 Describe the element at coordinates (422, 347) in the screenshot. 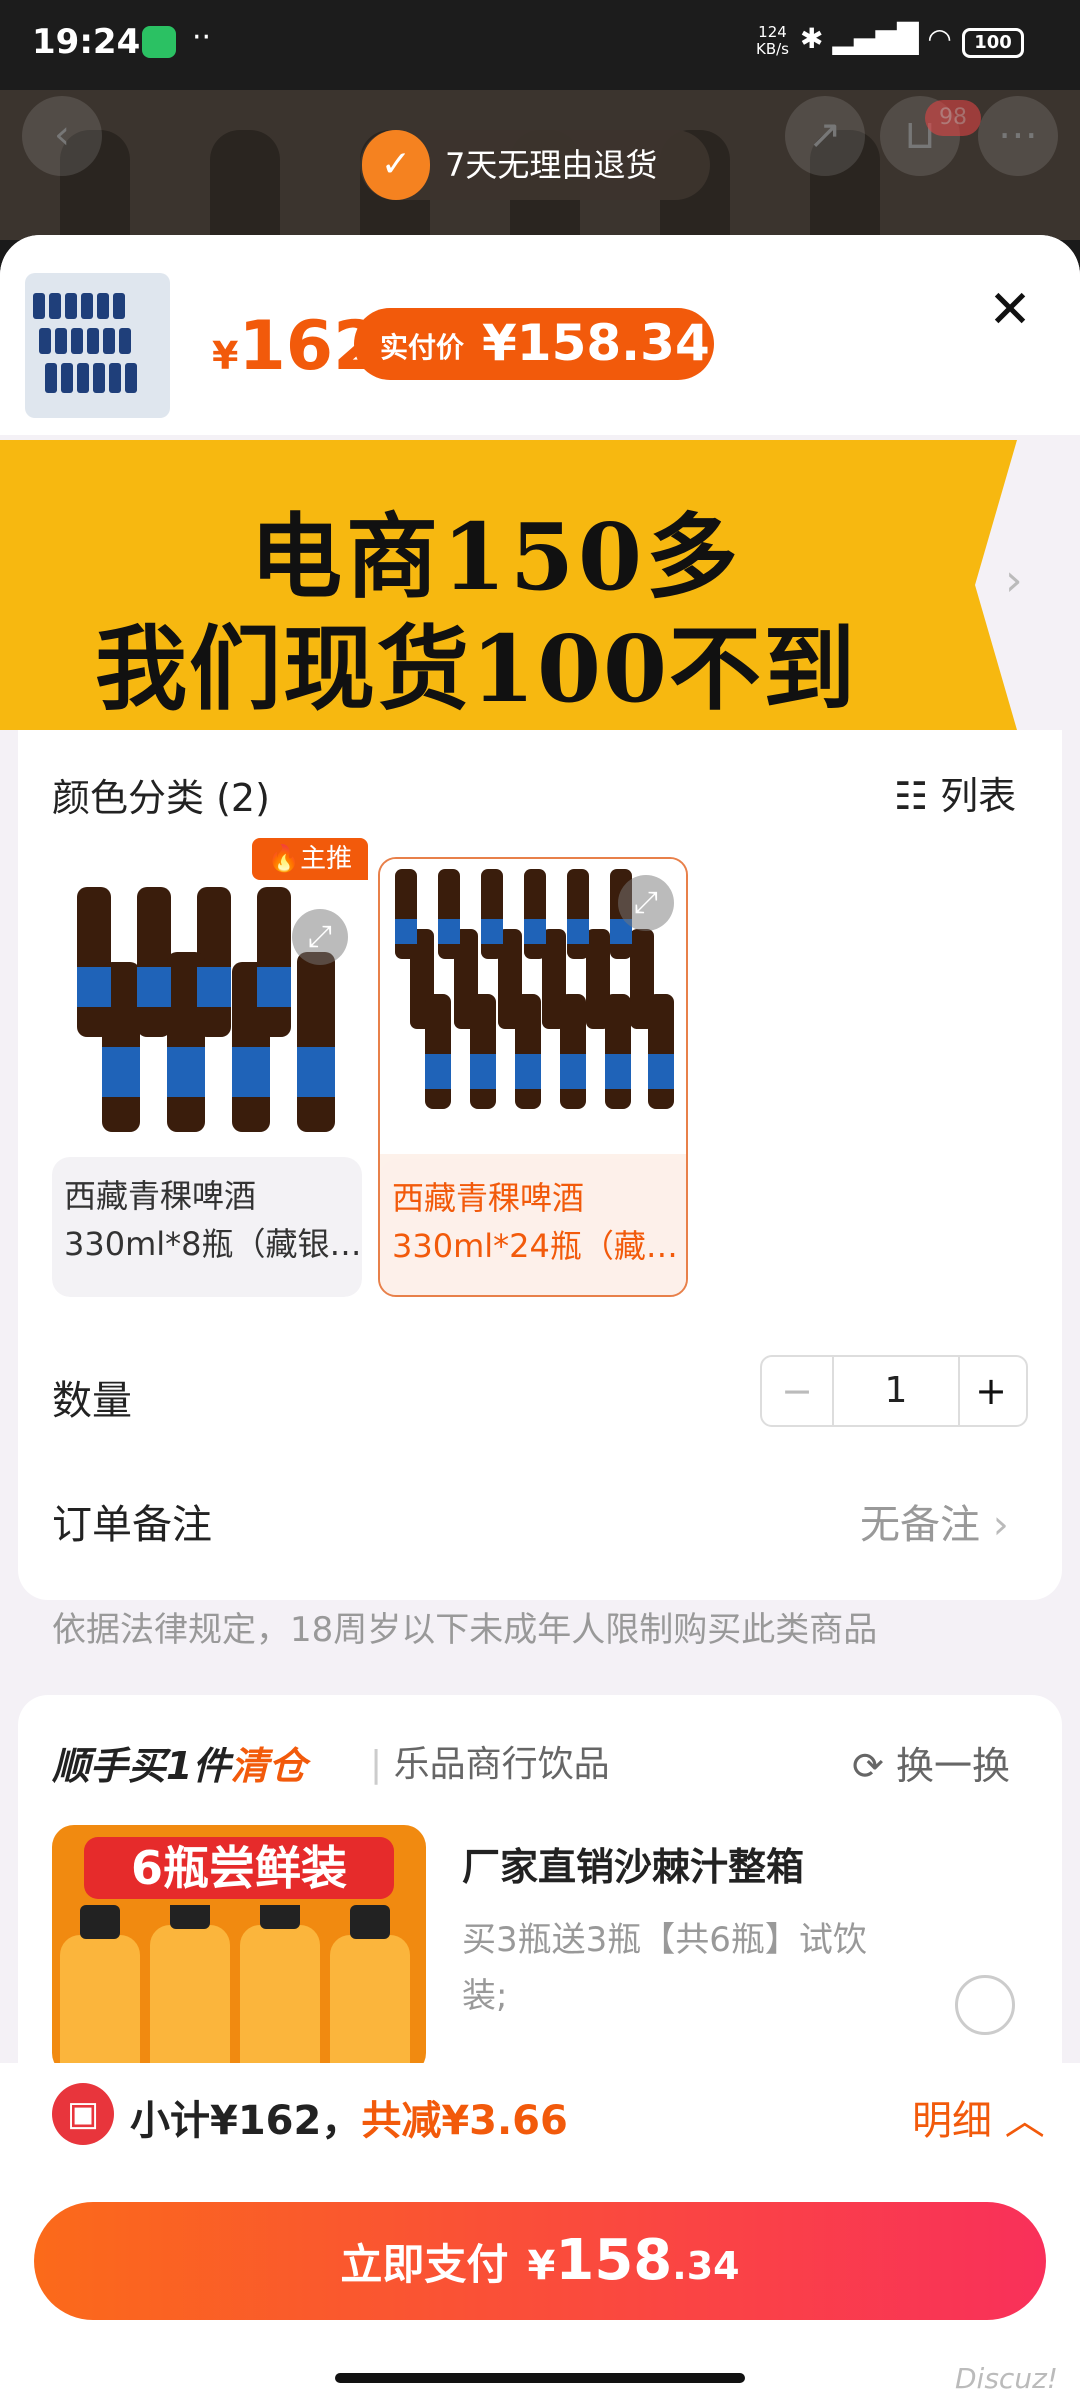

I see `paid-price-label: 实付价` at that location.